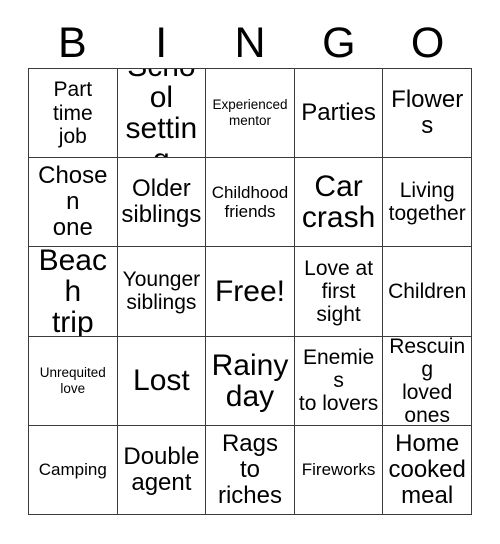 The height and width of the screenshot is (544, 500). I want to click on bingo-cell-label: Chosen one, so click(73, 202).